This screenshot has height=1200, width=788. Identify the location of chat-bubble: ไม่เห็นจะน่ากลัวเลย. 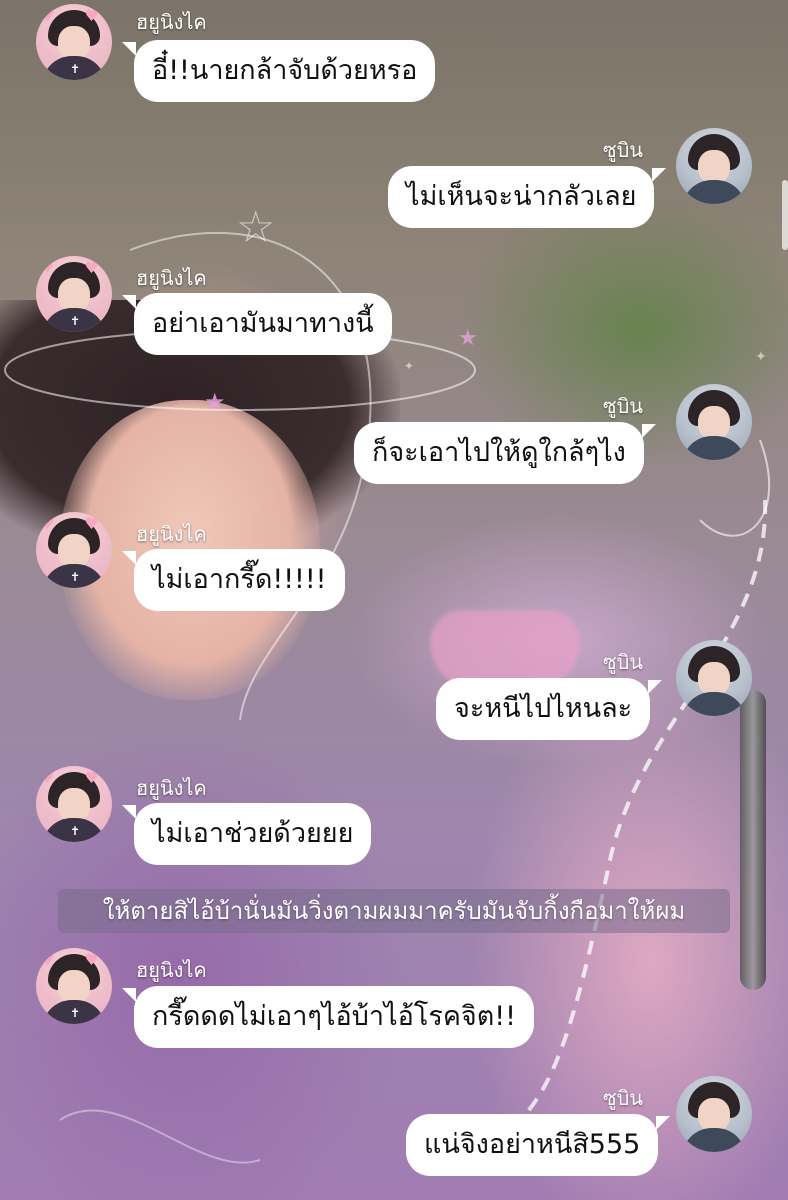
(527, 197).